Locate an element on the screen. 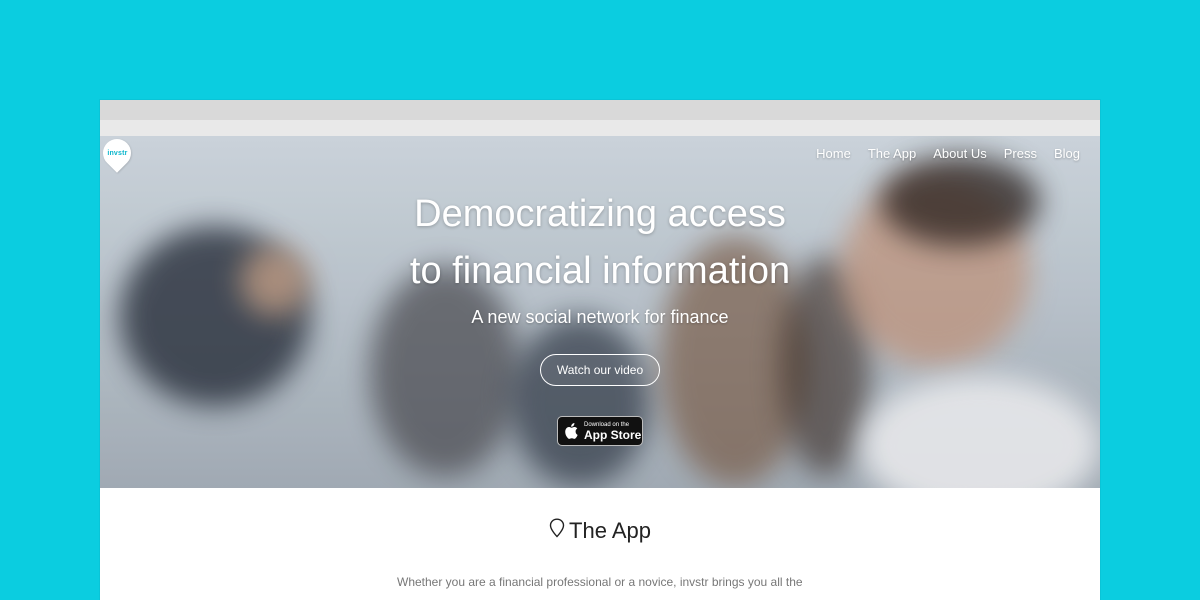 Image resolution: width=1200 pixels, height=600 pixels. browser-address-strip is located at coordinates (600, 128).